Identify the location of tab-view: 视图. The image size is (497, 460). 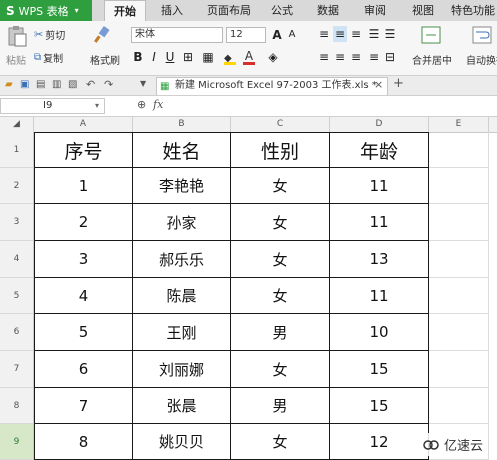
(423, 10).